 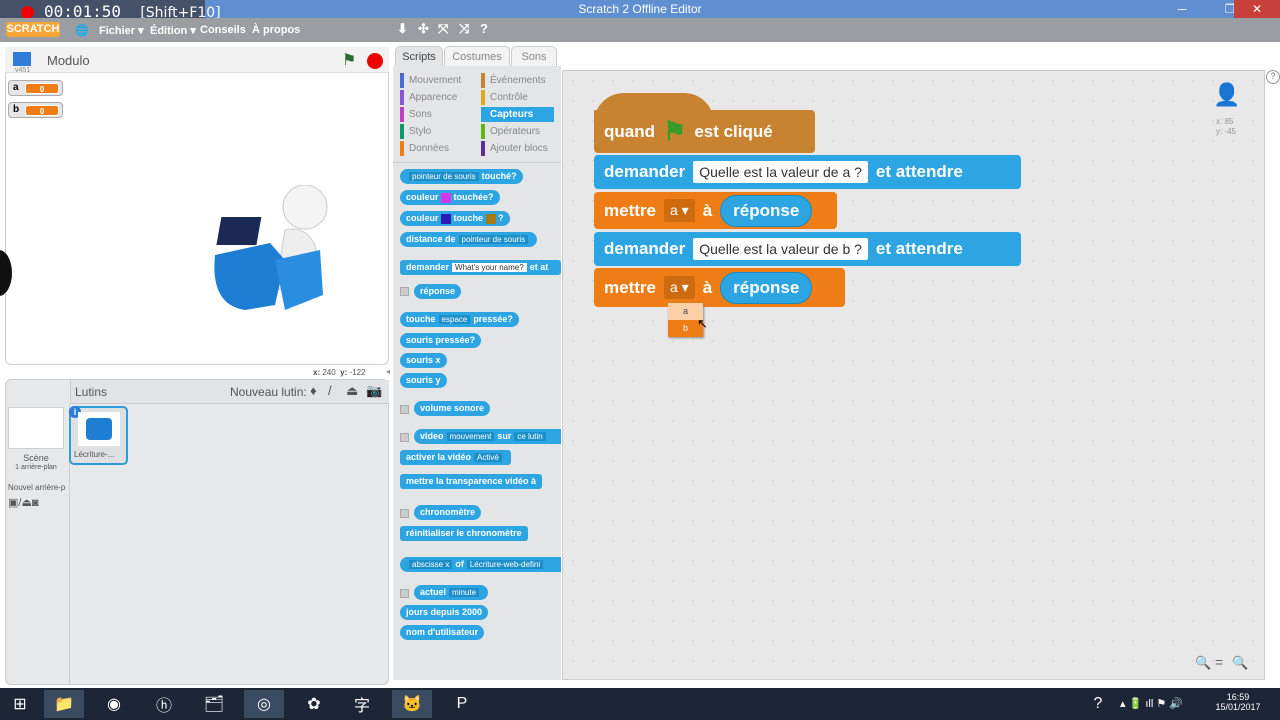 I want to click on close-button: ✕, so click(x=1257, y=9).